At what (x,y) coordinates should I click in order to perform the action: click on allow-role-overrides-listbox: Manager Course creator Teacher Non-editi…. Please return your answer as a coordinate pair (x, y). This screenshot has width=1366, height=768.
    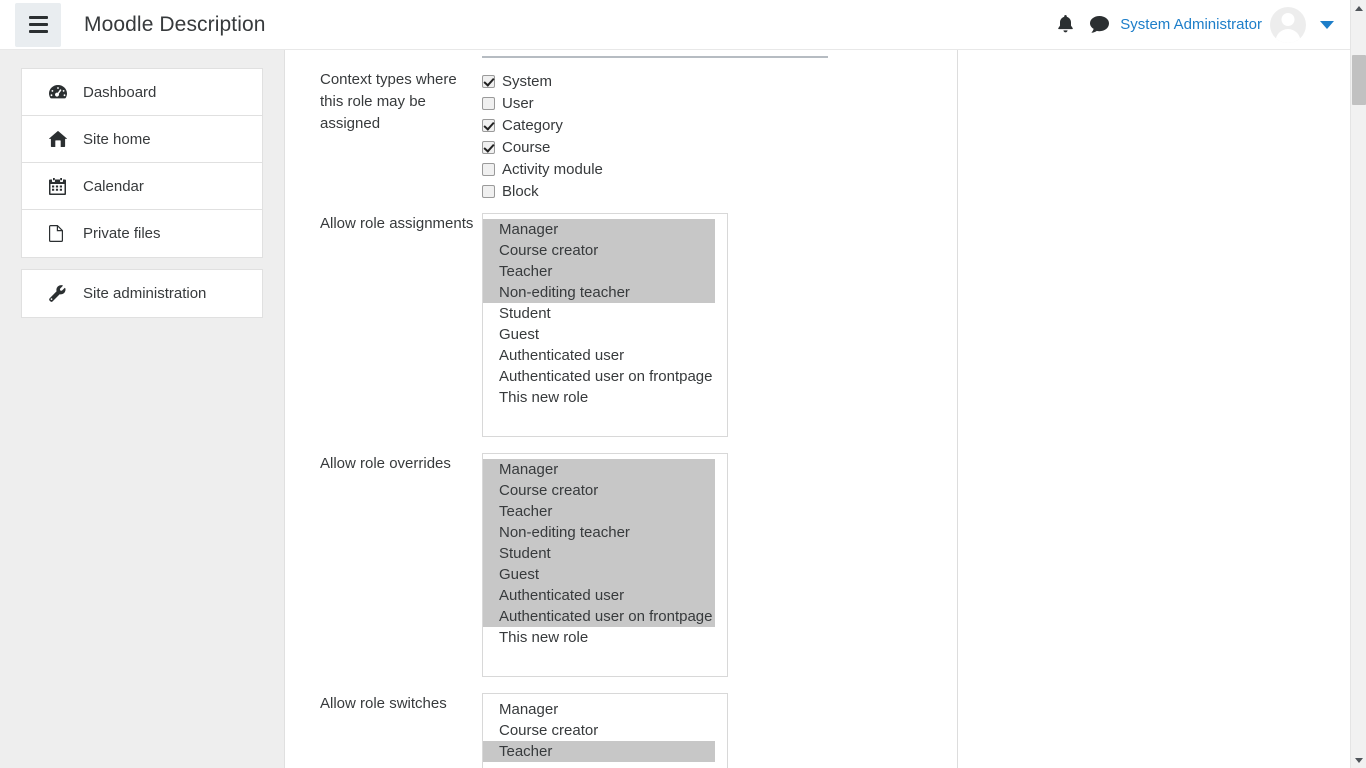
    Looking at the image, I should click on (605, 565).